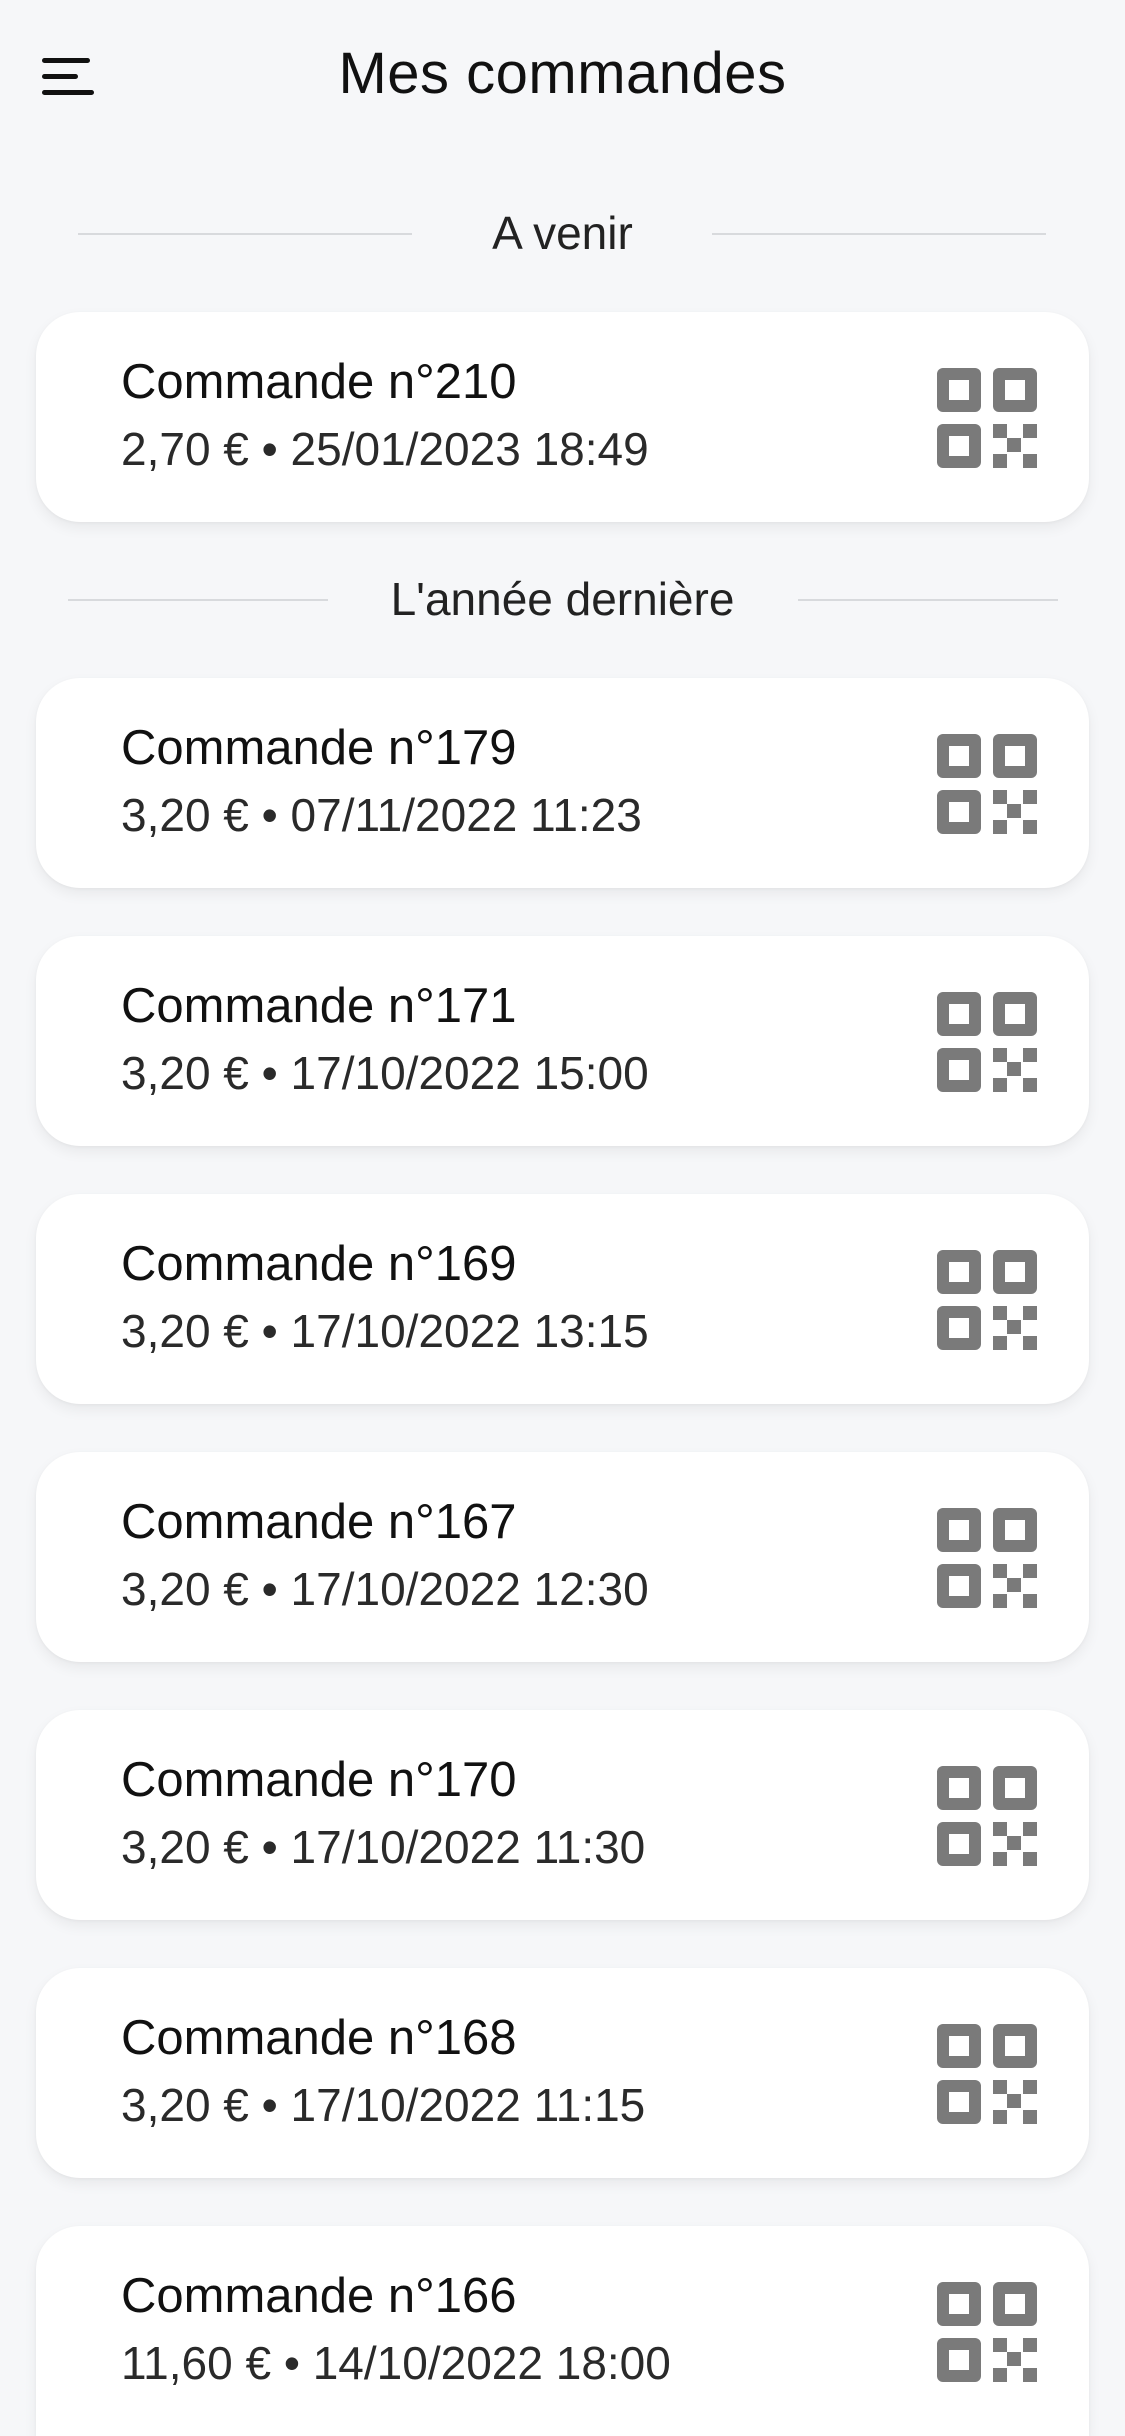 This screenshot has height=2436, width=1125. I want to click on section-label: L'année dernière, so click(562, 599).